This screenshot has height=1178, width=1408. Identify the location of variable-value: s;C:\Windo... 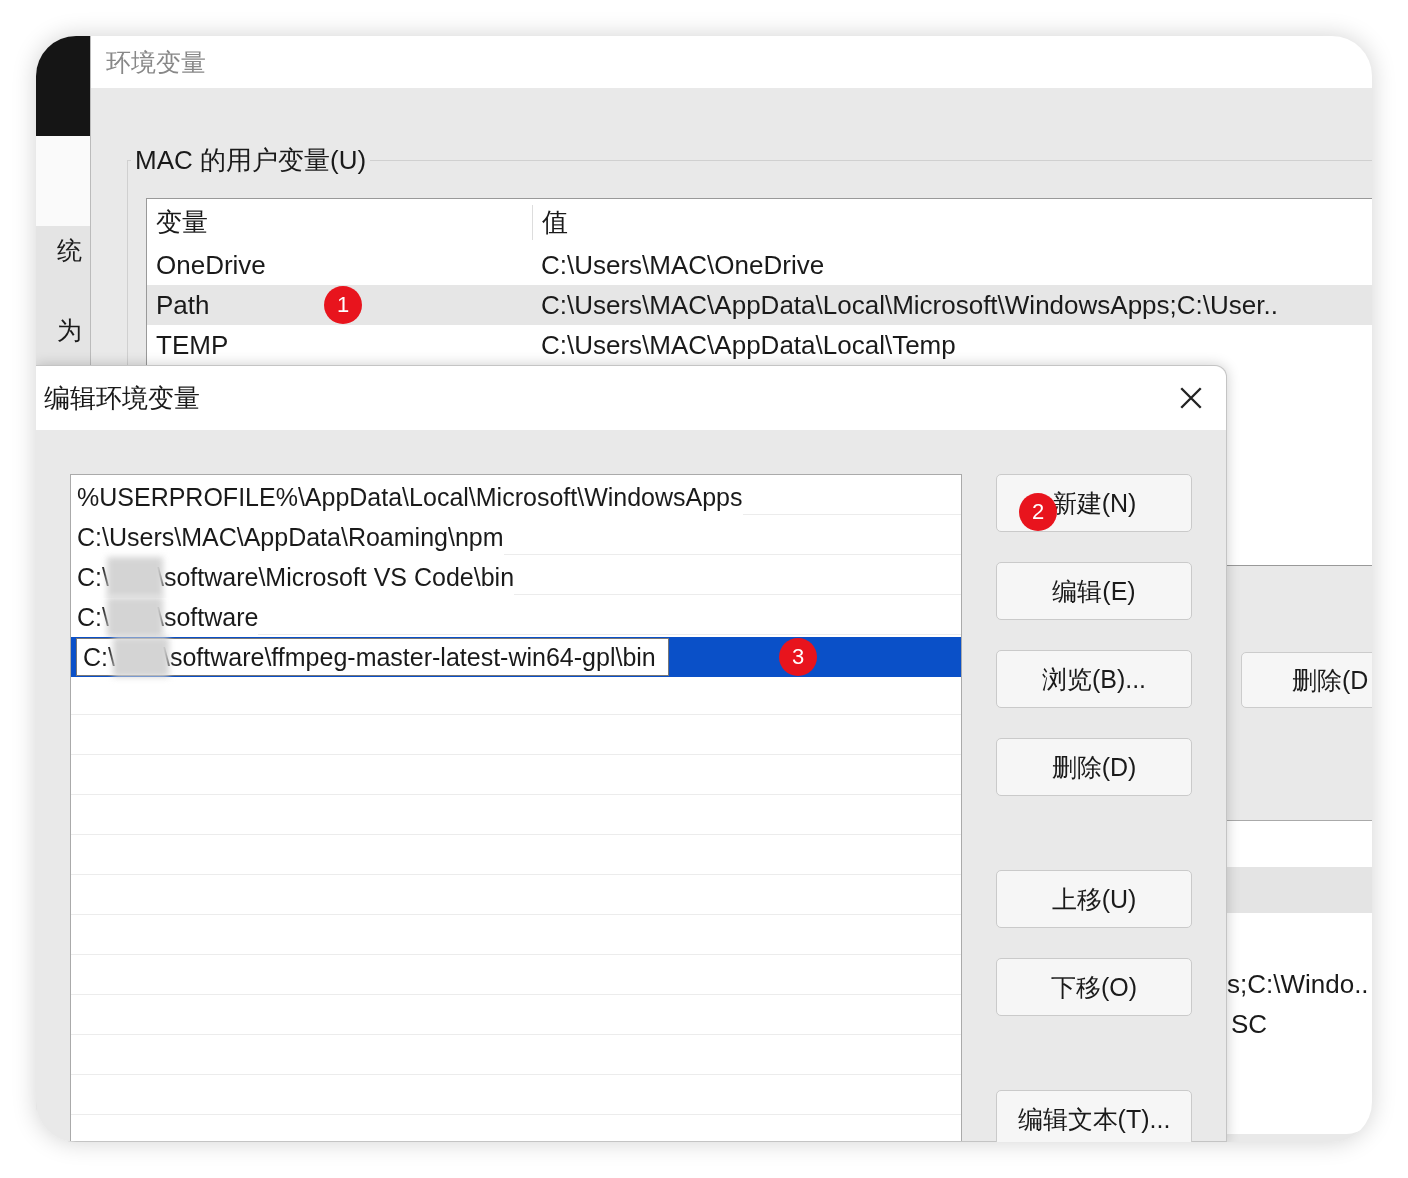
(1298, 984).